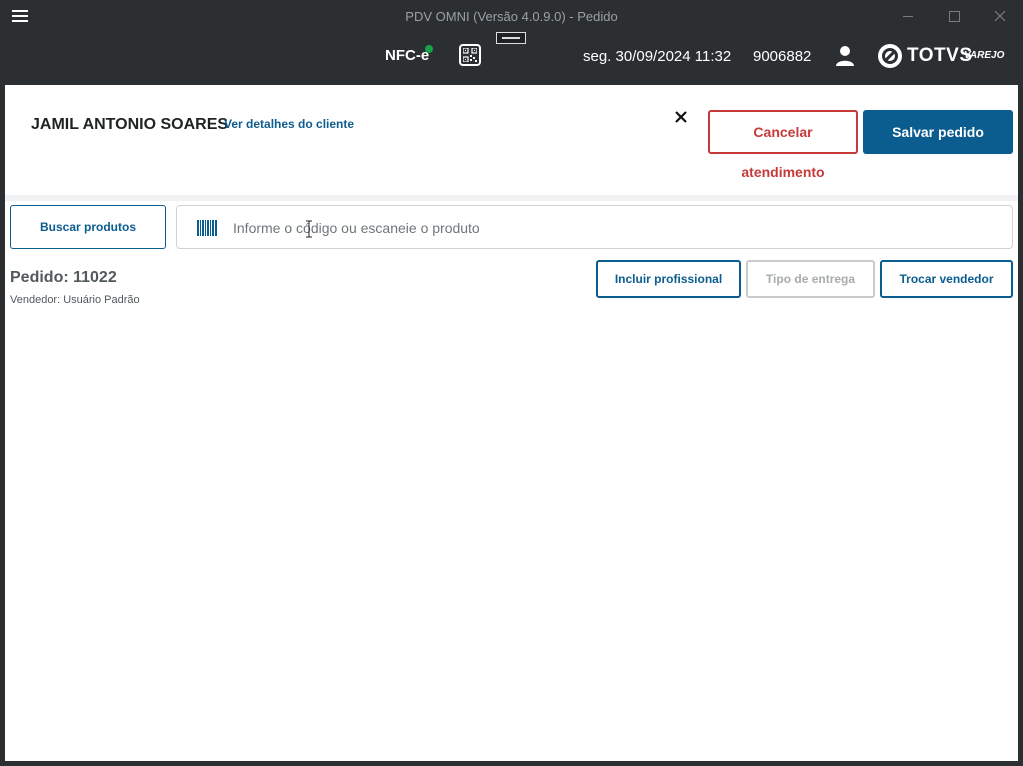  I want to click on maximize-button, so click(954, 16).